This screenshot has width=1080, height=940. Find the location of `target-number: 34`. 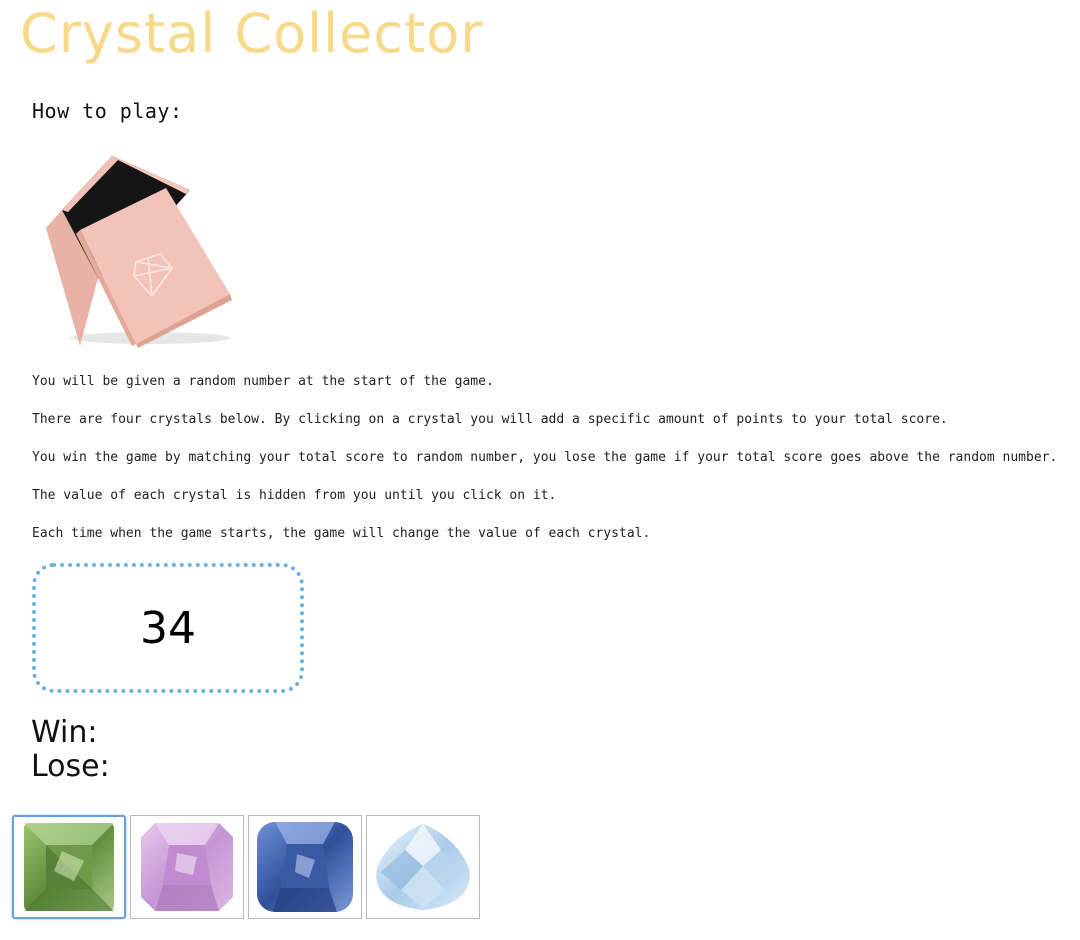

target-number: 34 is located at coordinates (168, 628).